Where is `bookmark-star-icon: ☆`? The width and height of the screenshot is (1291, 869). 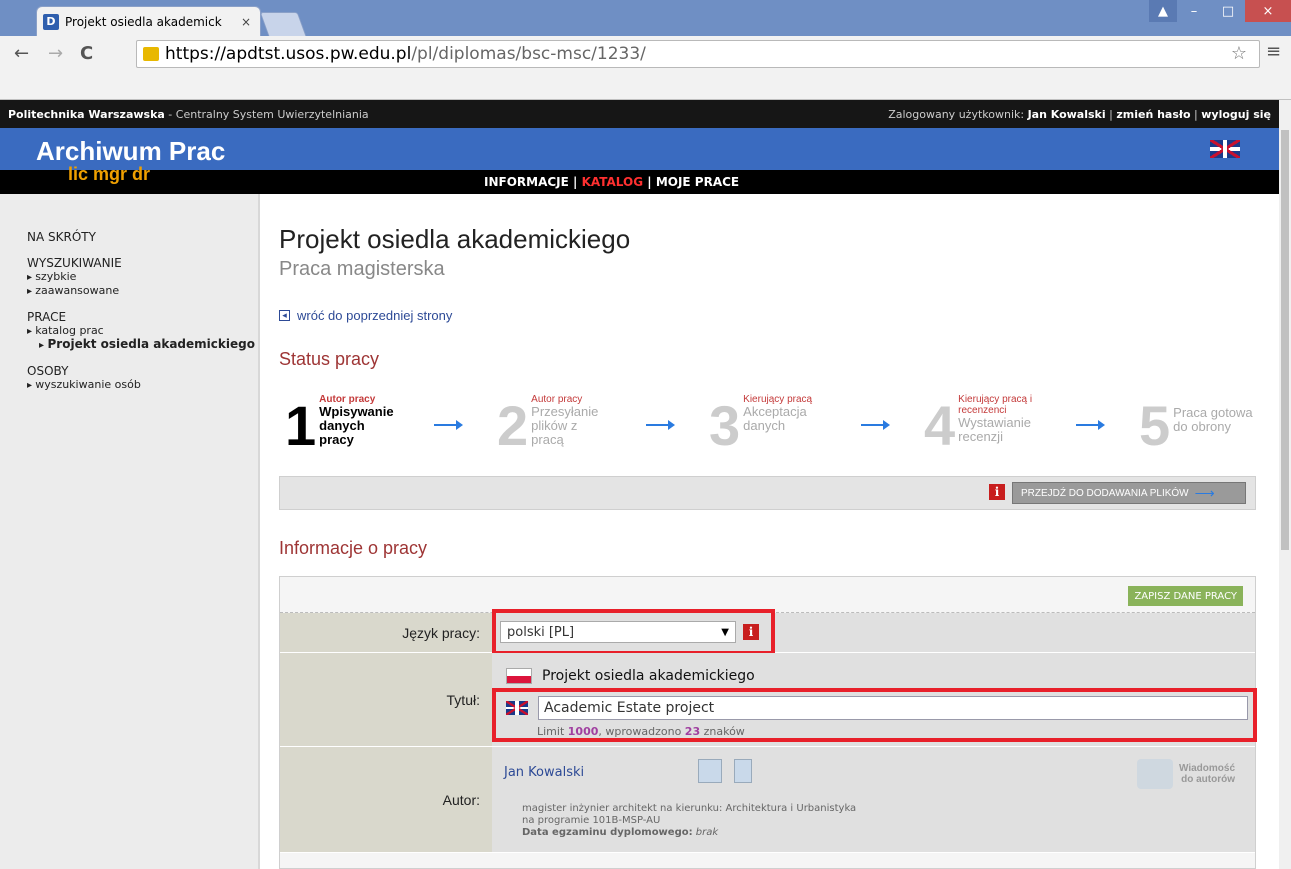
bookmark-star-icon: ☆ is located at coordinates (1239, 53).